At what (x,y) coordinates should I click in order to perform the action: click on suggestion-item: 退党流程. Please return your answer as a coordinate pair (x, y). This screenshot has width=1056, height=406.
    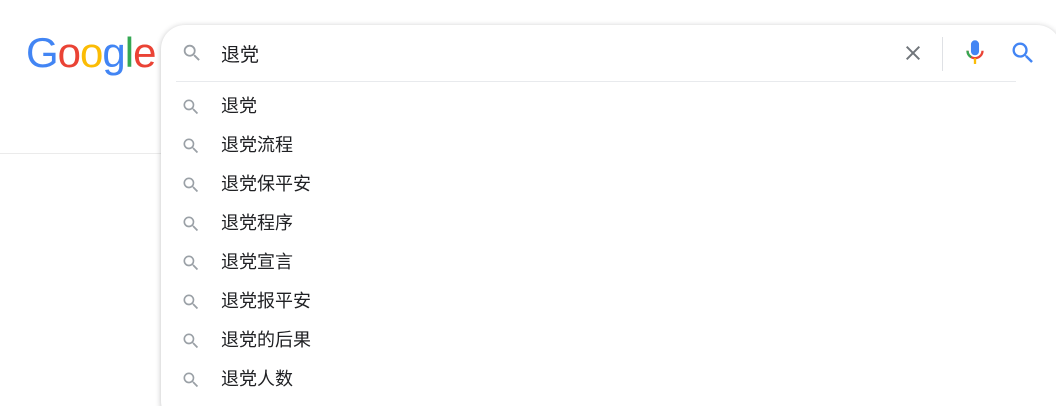
    Looking at the image, I should click on (608, 146).